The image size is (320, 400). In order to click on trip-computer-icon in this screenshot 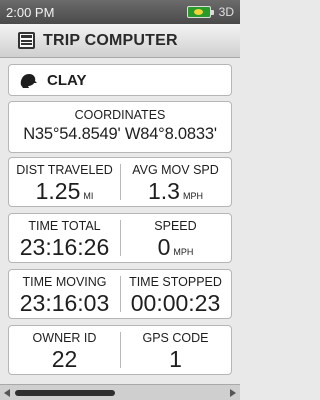, I will do `click(26, 40)`.